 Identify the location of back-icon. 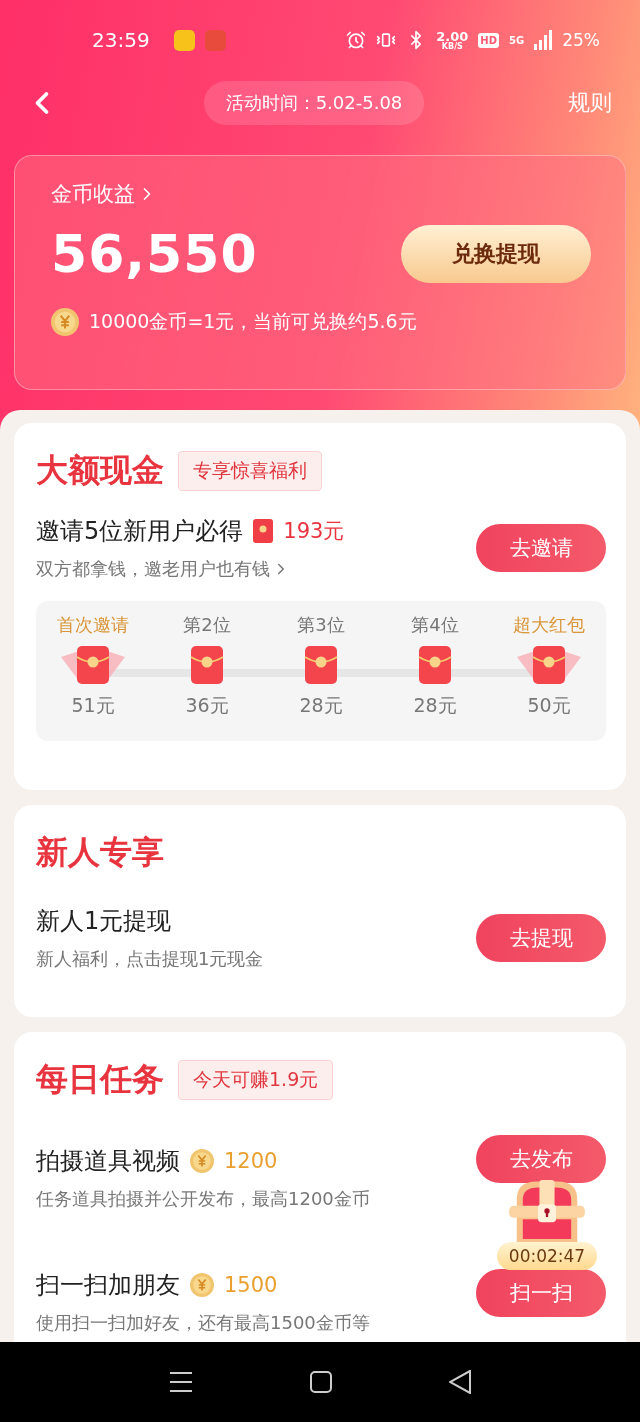
(460, 1382).